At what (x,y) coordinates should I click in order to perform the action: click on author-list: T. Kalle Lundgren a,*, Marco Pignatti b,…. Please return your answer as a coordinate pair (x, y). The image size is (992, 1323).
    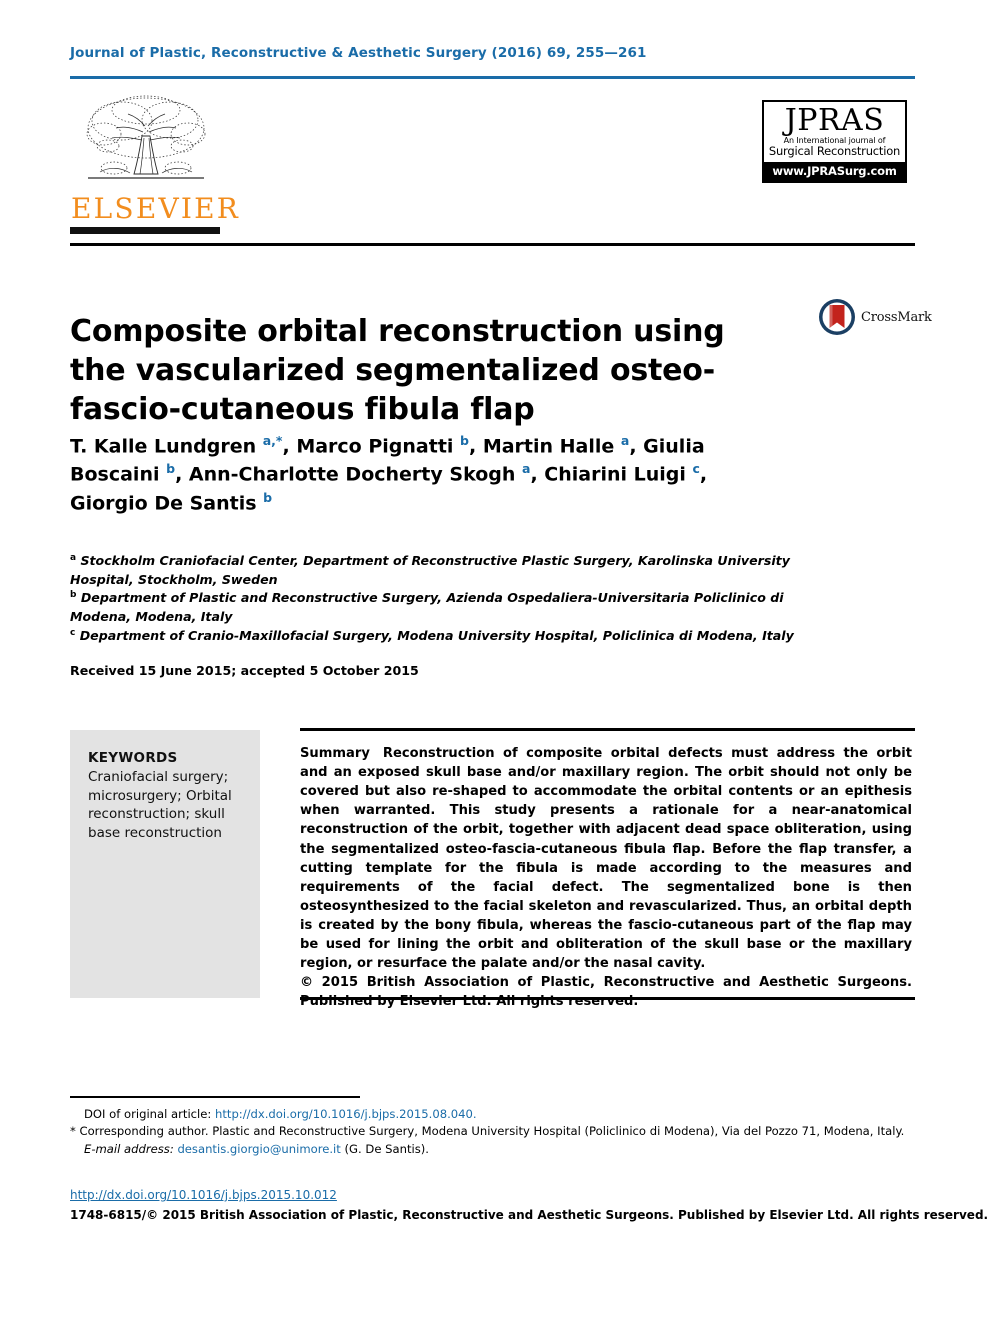
    Looking at the image, I should click on (389, 474).